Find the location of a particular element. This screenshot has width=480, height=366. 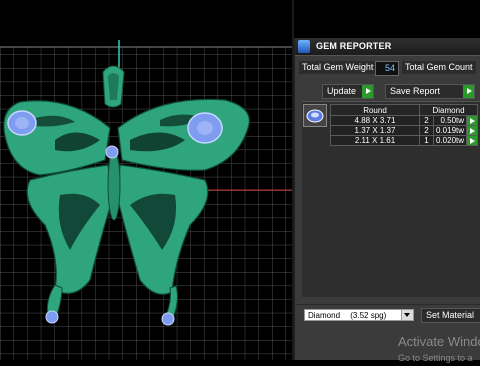

set-material-button: Set Material is located at coordinates (450, 315).